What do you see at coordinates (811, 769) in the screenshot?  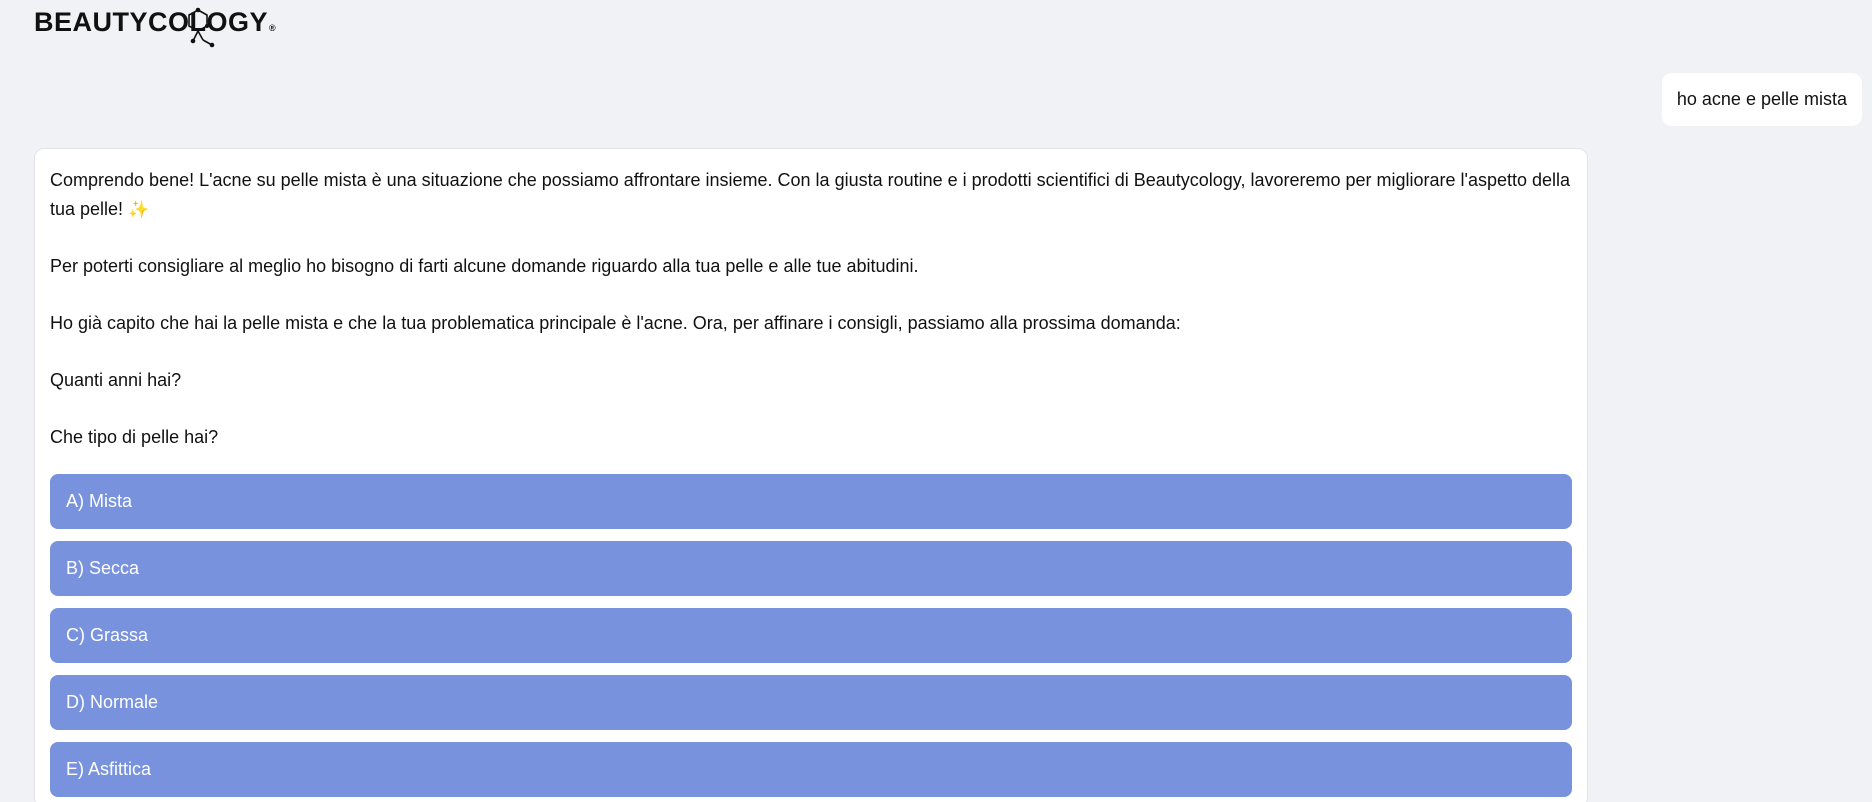 I see `option-button-asfittica: E) Asfittica` at bounding box center [811, 769].